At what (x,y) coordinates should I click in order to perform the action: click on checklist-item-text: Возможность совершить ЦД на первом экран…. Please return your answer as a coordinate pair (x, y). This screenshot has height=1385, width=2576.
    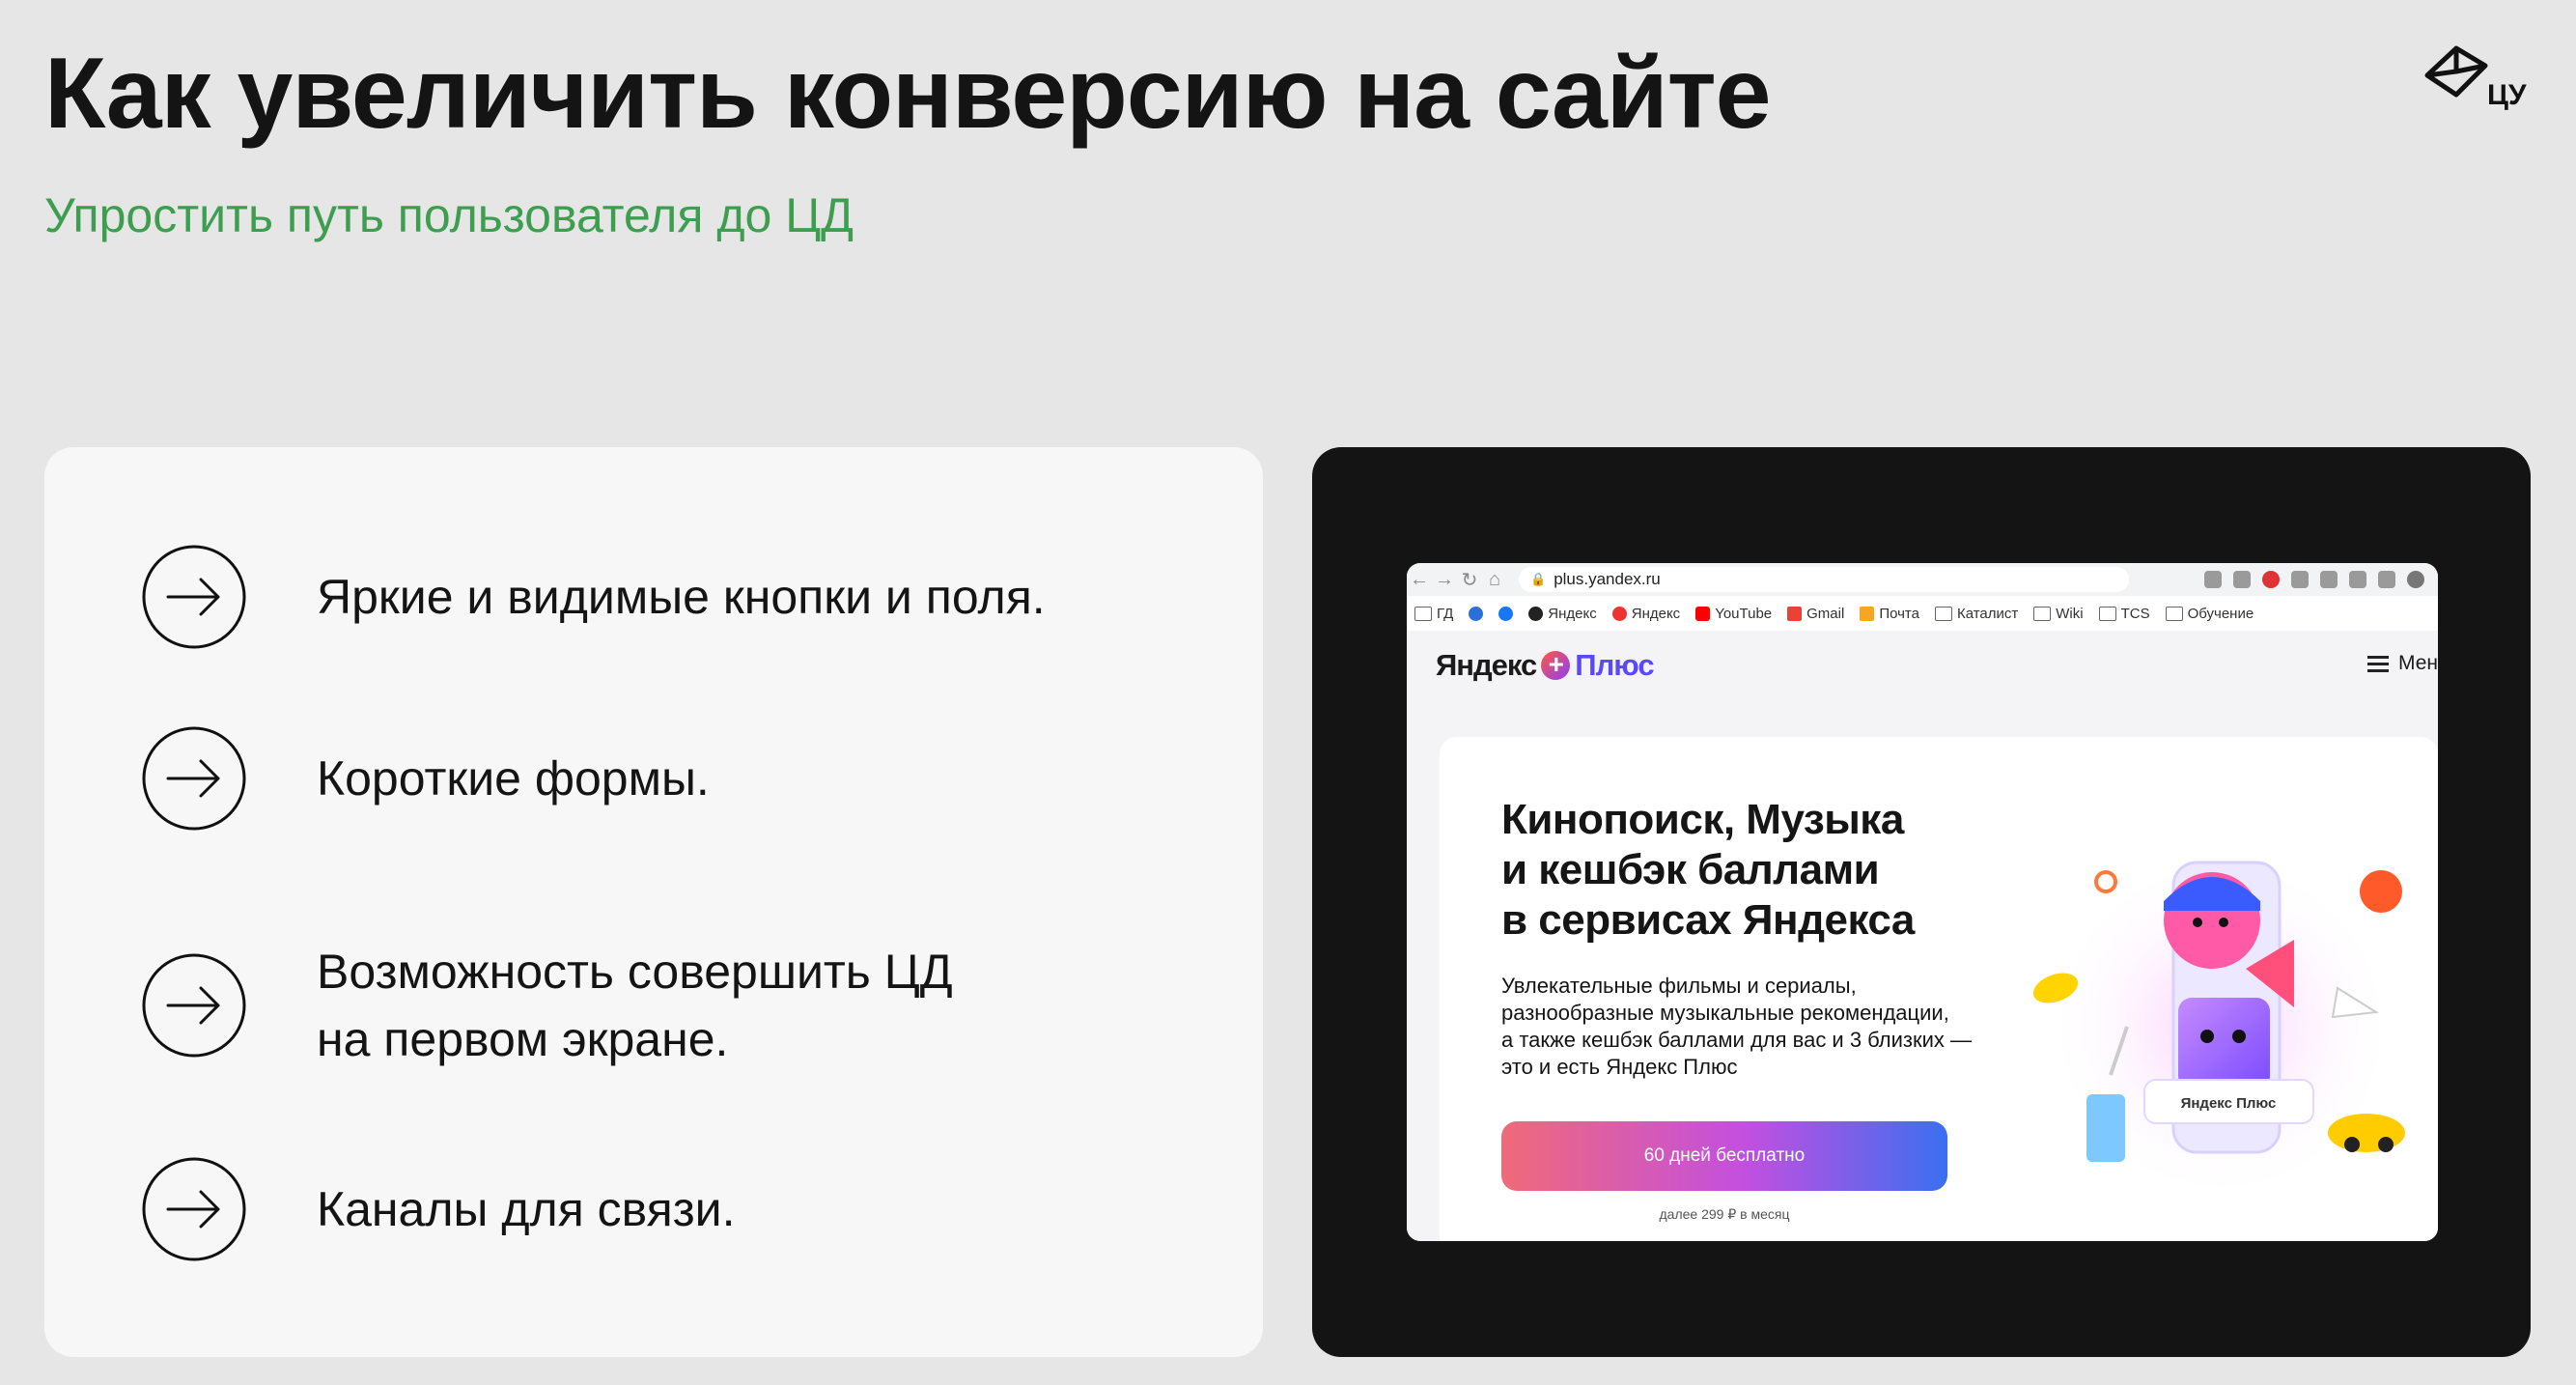
    Looking at the image, I should click on (635, 1006).